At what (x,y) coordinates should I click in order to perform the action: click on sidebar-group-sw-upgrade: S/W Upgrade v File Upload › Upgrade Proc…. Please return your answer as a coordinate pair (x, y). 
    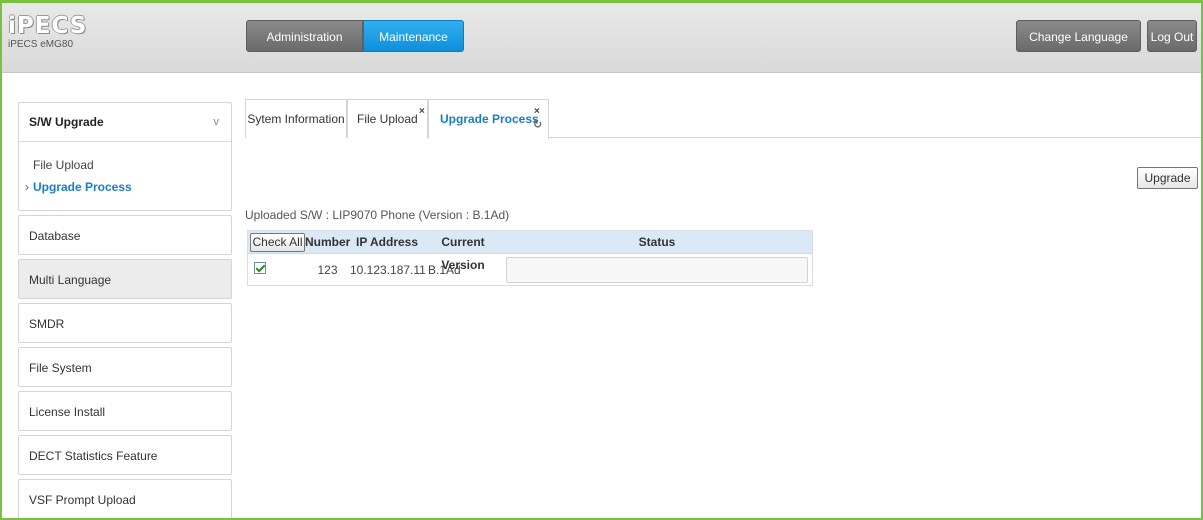
    Looking at the image, I should click on (125, 156).